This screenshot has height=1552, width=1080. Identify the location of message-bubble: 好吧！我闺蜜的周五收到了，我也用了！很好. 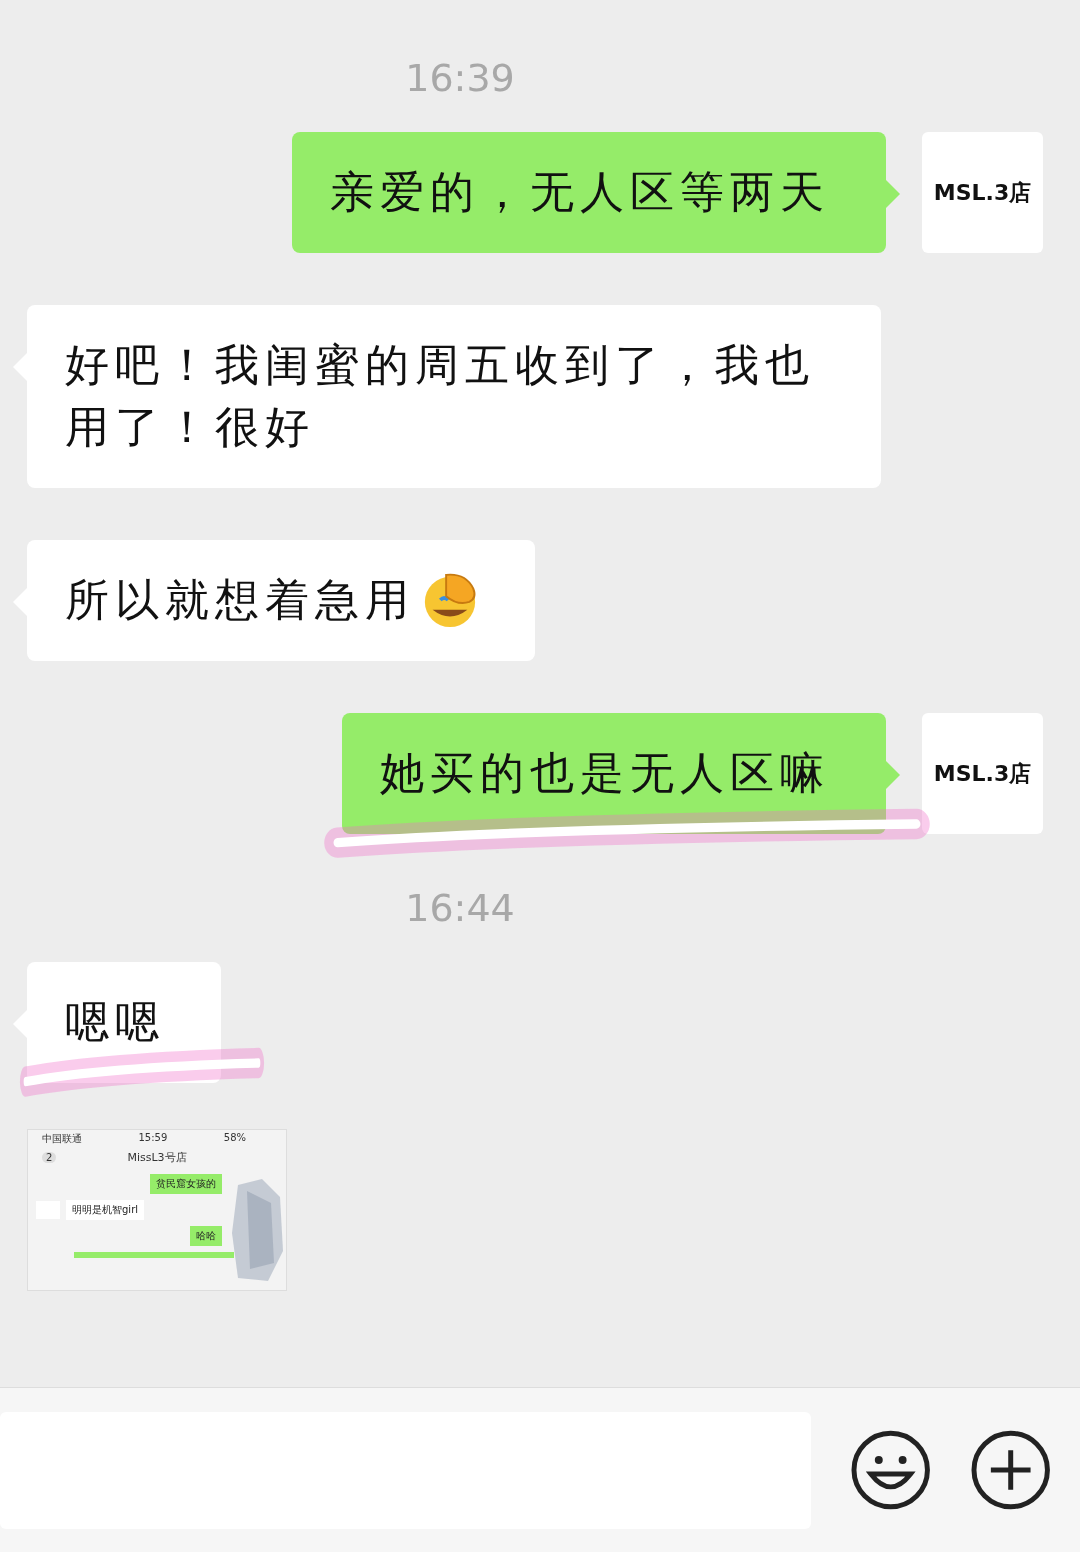
(454, 396).